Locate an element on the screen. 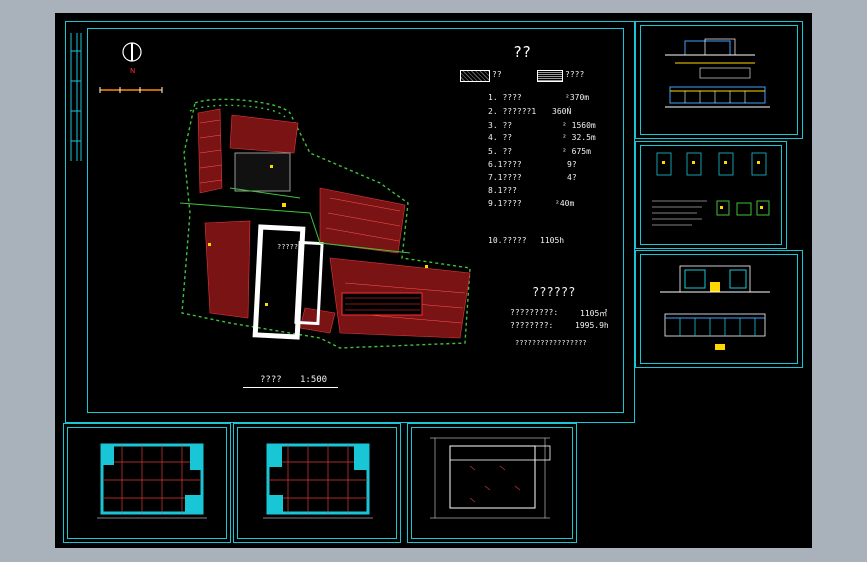 The image size is (867, 562). row-value: ² 1560m is located at coordinates (579, 125).